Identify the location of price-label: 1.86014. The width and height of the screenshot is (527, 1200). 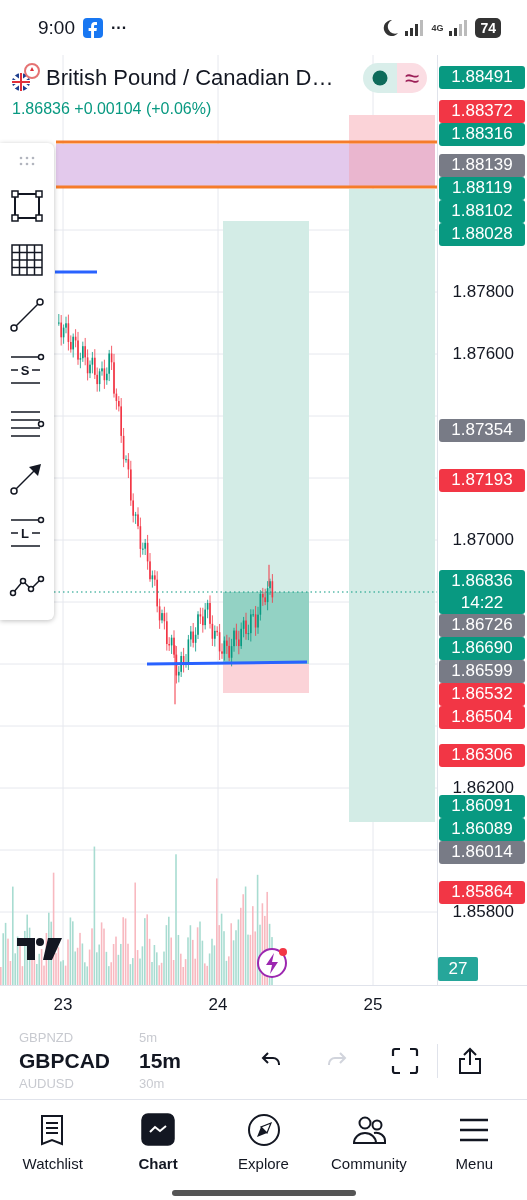
(482, 853).